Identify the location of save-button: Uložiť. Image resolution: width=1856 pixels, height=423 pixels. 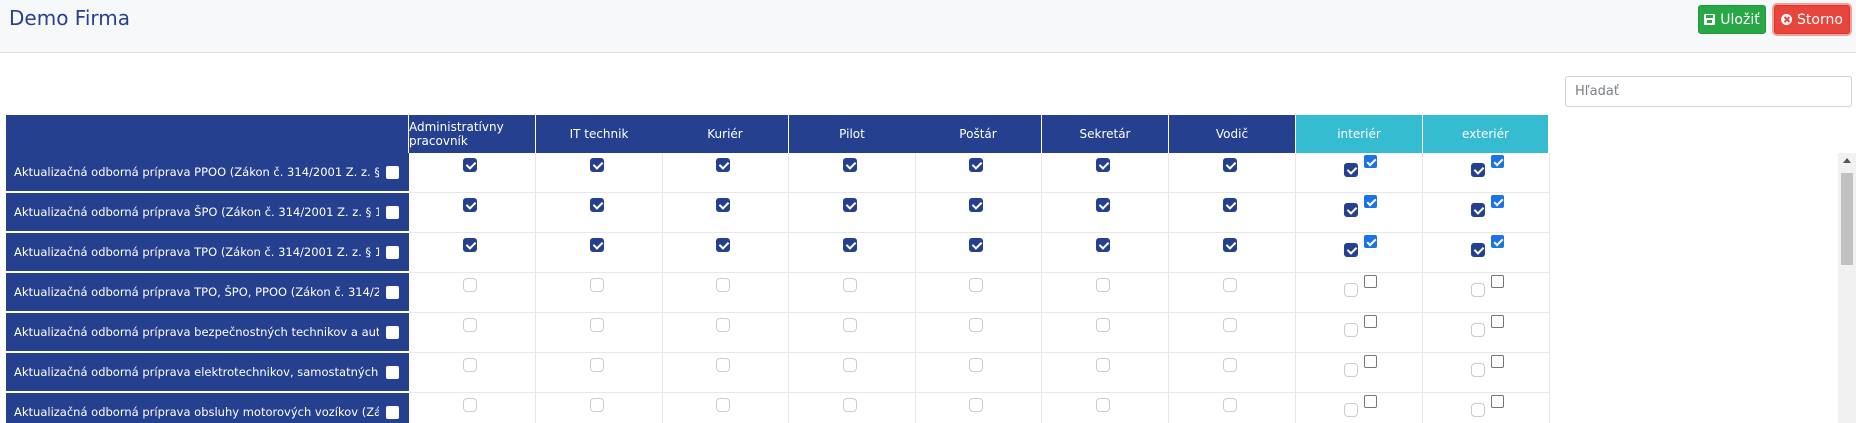
(1732, 19).